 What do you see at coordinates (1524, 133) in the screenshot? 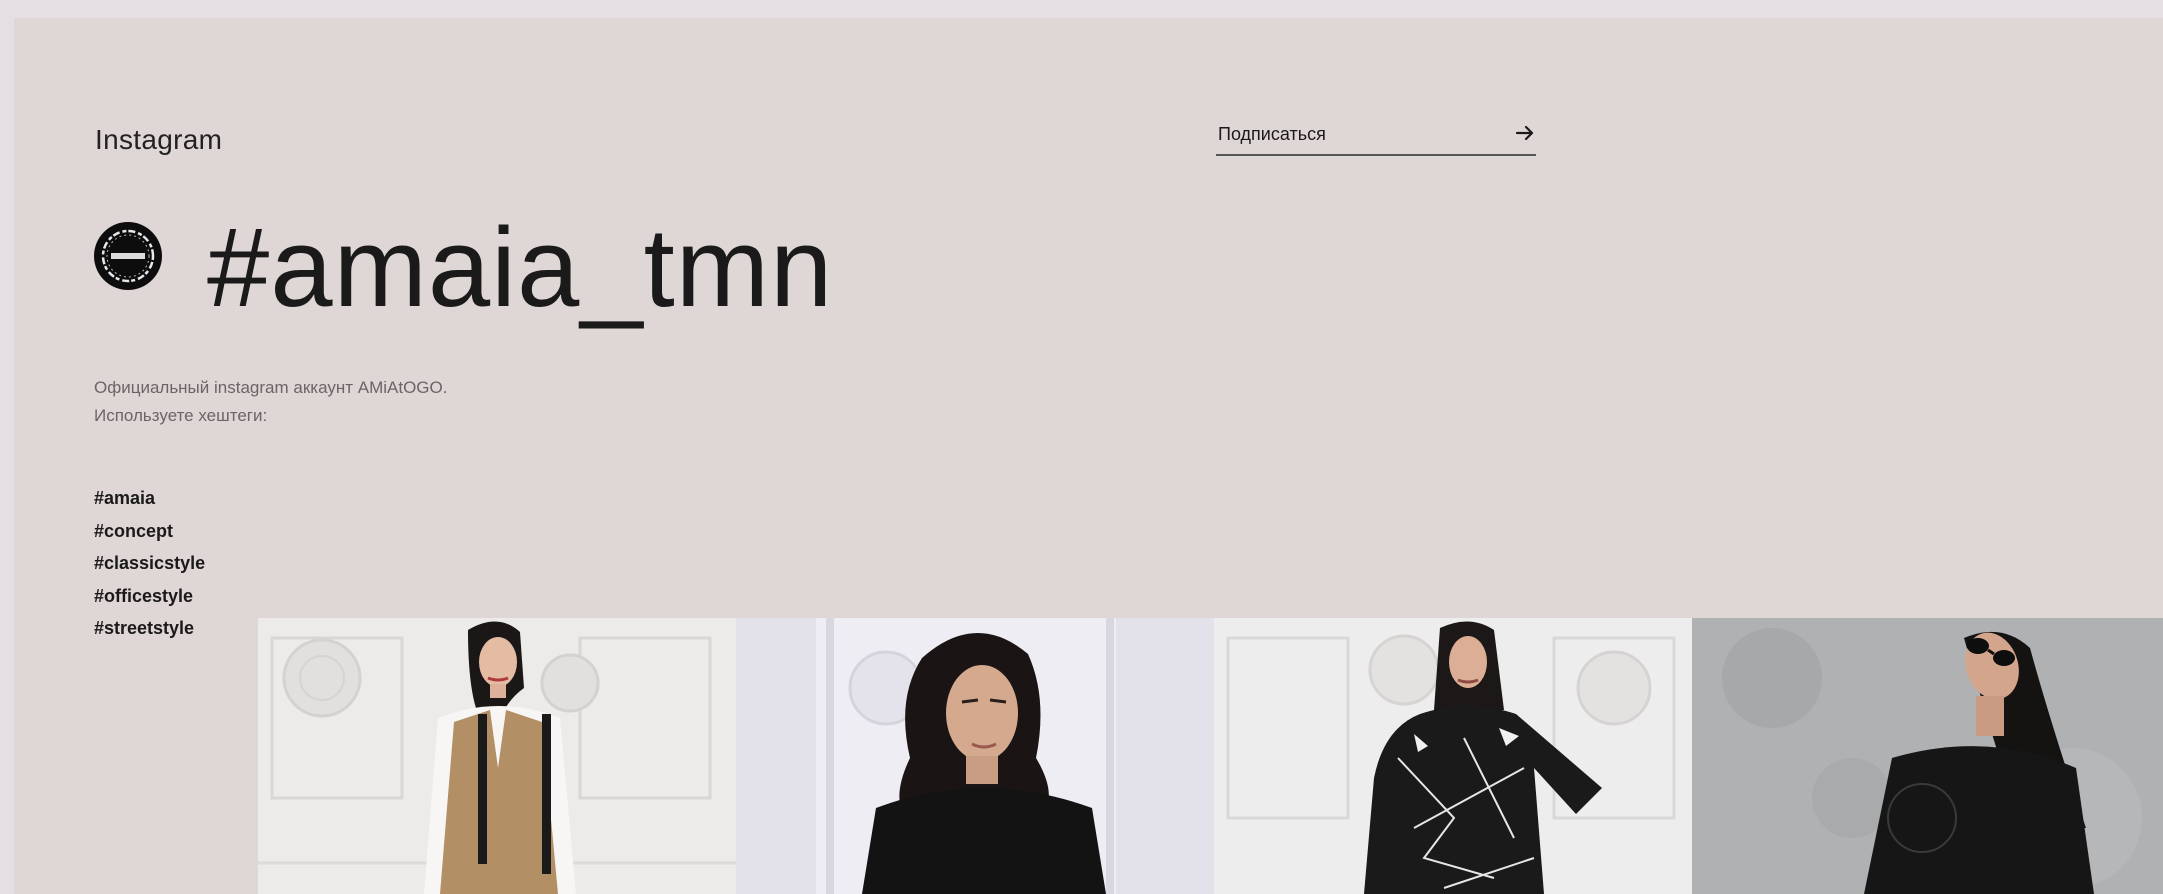
I see `arrow-right-icon` at bounding box center [1524, 133].